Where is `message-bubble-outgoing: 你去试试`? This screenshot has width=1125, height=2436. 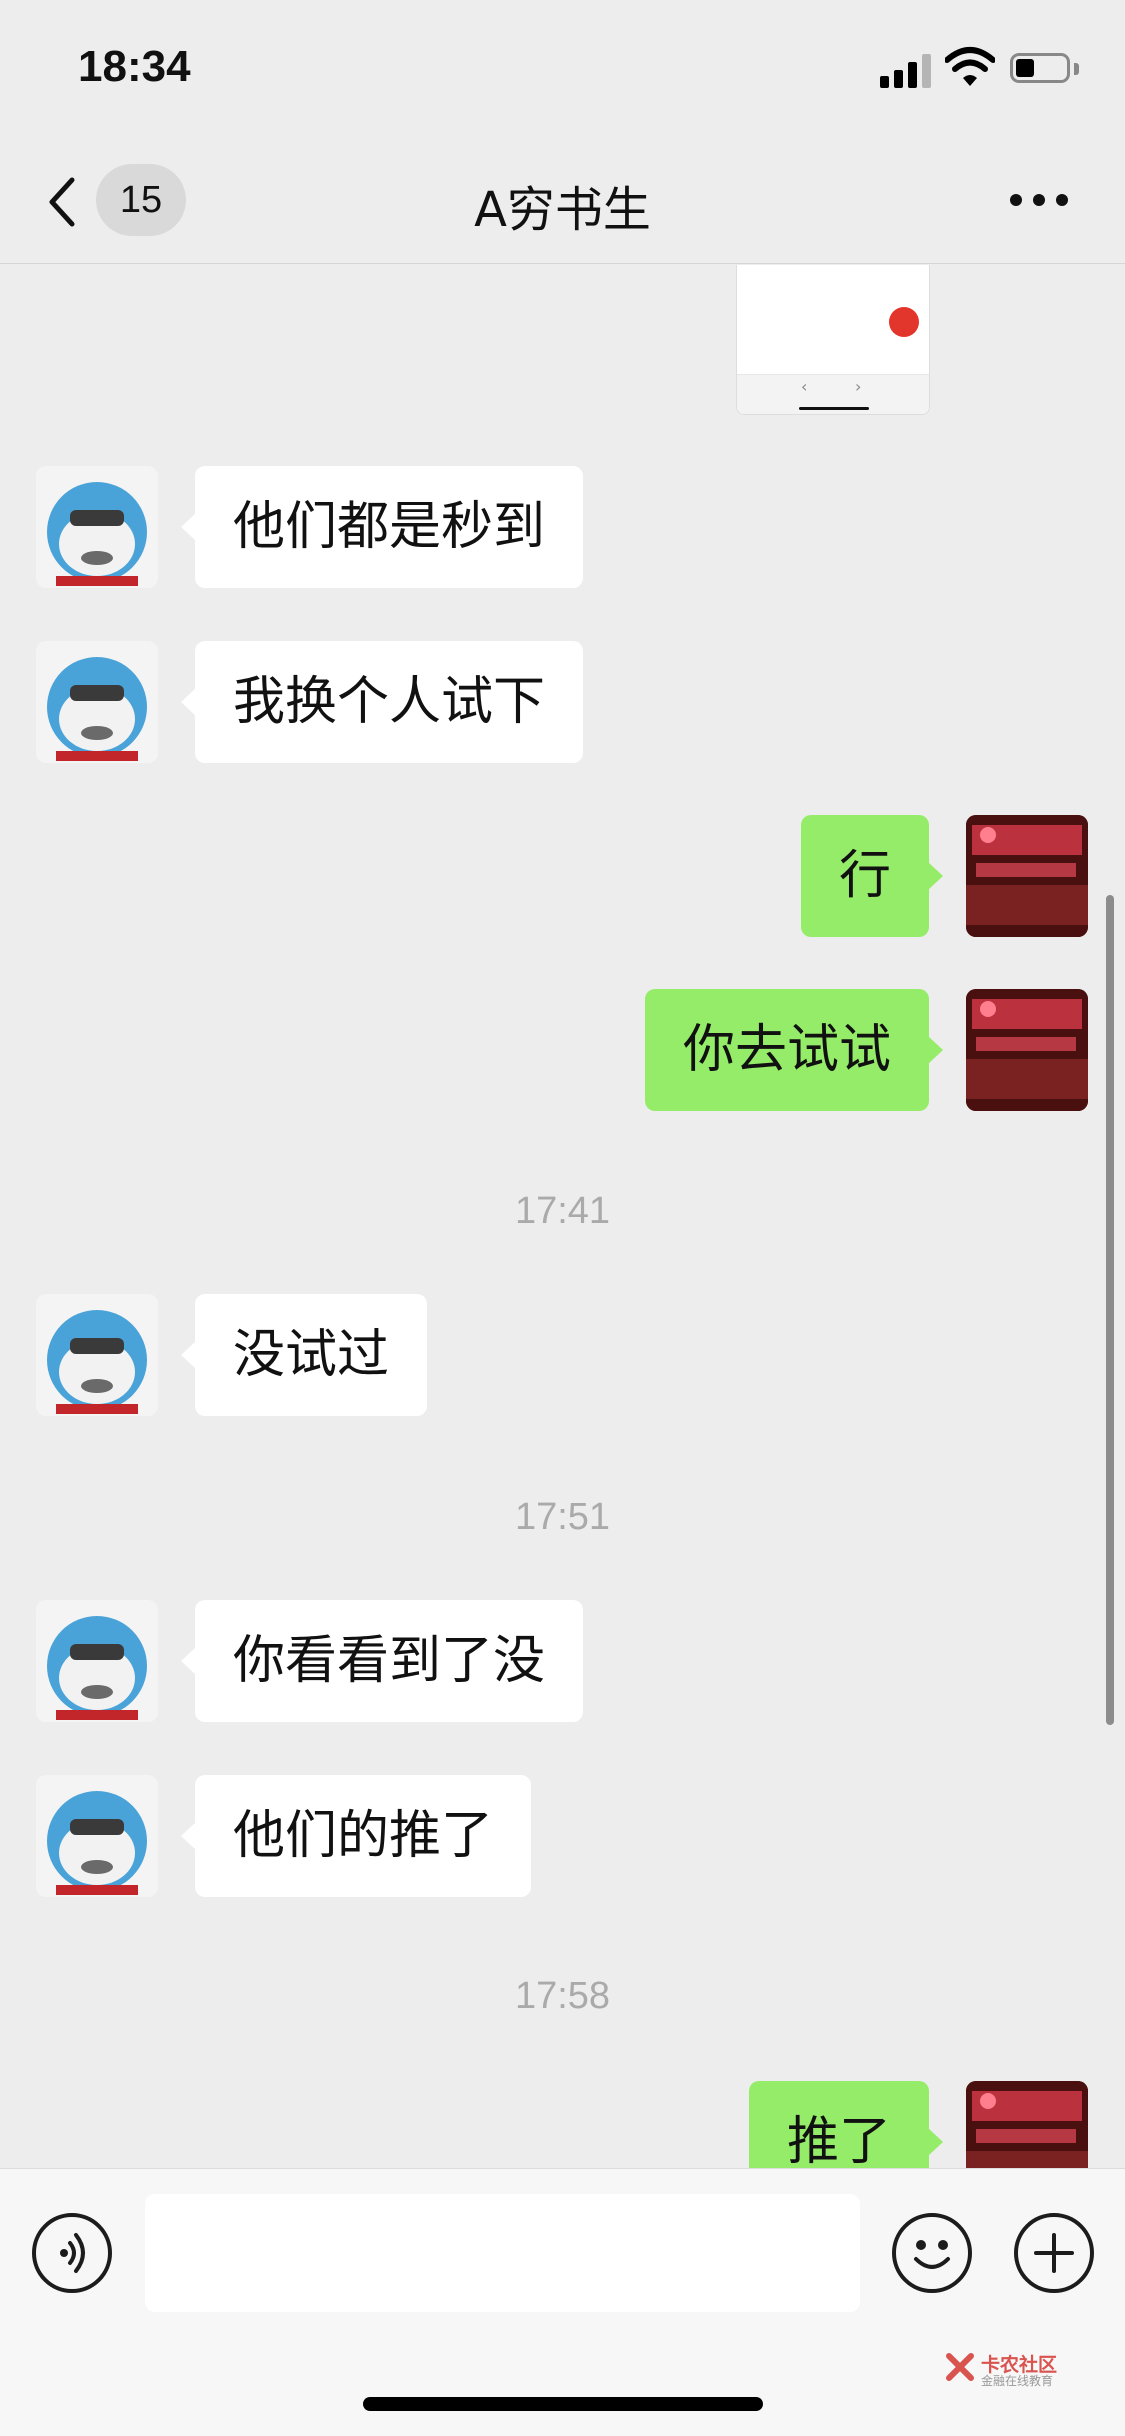
message-bubble-outgoing: 你去试试 is located at coordinates (793, 1050).